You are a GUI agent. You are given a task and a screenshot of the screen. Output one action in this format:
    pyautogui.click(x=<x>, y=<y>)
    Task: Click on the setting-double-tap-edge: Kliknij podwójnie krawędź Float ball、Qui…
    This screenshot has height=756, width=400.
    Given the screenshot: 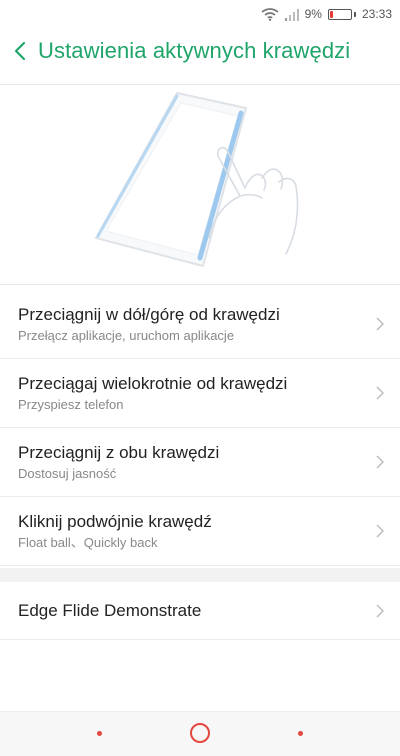 What is the action you would take?
    pyautogui.click(x=200, y=531)
    